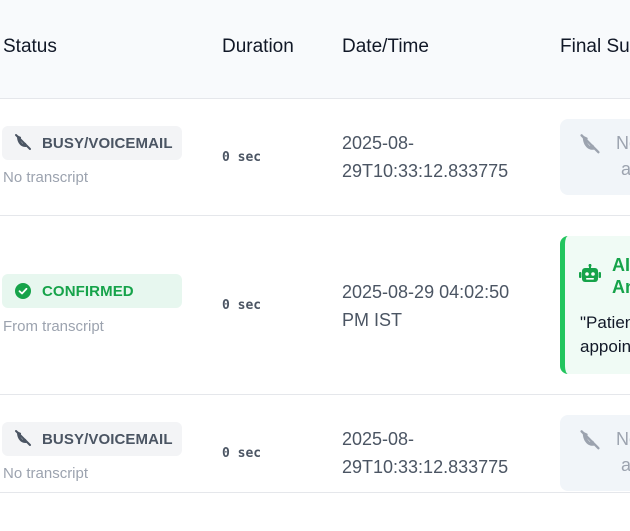  I want to click on column-header-final-summary: Final Su, so click(595, 47).